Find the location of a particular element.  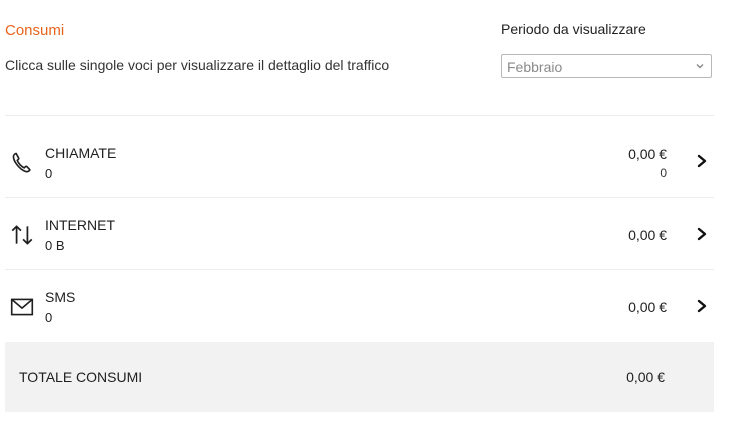

period-label: Periodo da visualizzare is located at coordinates (573, 29).